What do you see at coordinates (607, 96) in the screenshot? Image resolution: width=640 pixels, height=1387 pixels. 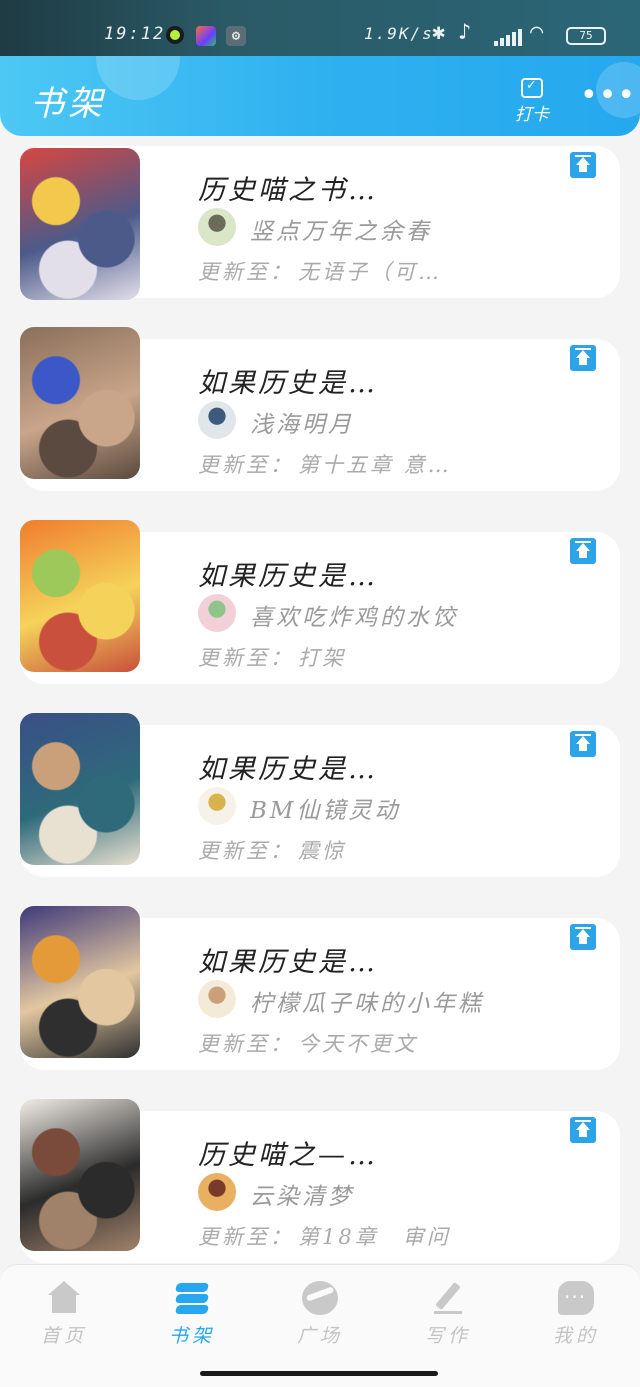 I see `more-dots-icon: •••` at bounding box center [607, 96].